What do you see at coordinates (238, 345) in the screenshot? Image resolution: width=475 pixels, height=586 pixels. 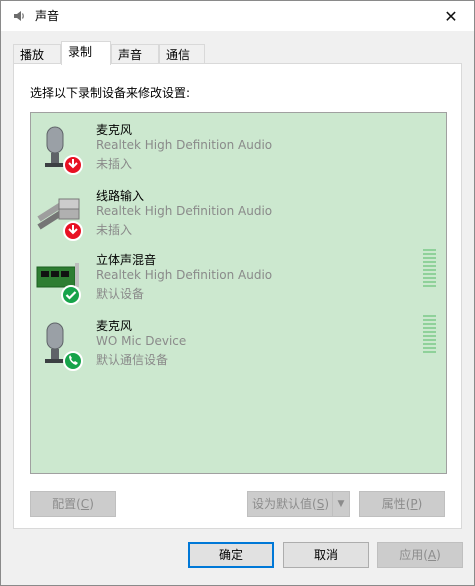 I see `device-item-microphone-womic: 麦克风 WO Mic Device 默认通信设备` at bounding box center [238, 345].